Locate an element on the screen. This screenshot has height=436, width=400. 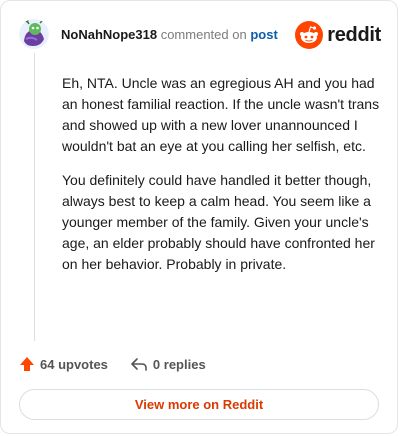
snoo-avatar-icon is located at coordinates (34, 34).